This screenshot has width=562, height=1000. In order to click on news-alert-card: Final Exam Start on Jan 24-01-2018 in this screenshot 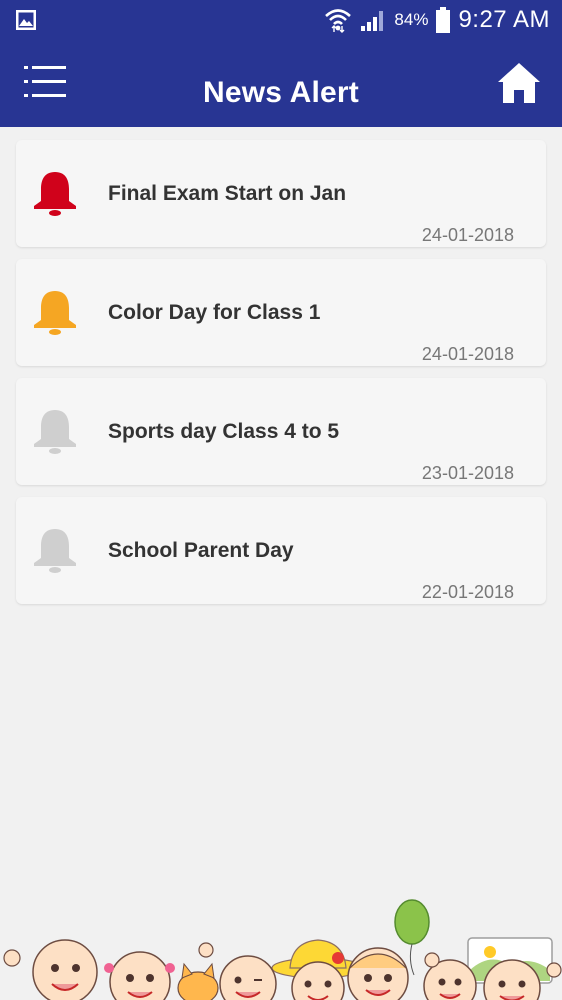, I will do `click(281, 193)`.